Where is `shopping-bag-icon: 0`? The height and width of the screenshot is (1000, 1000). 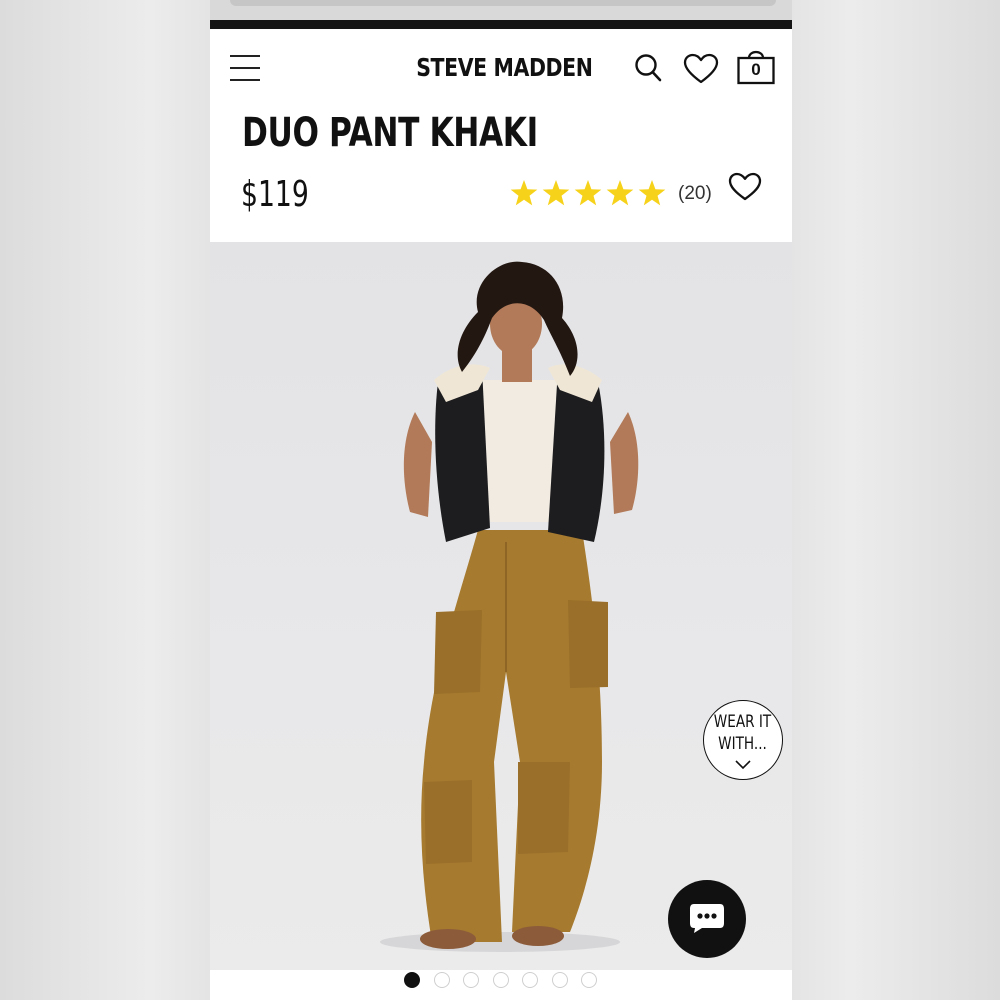
shopping-bag-icon: 0 is located at coordinates (756, 67).